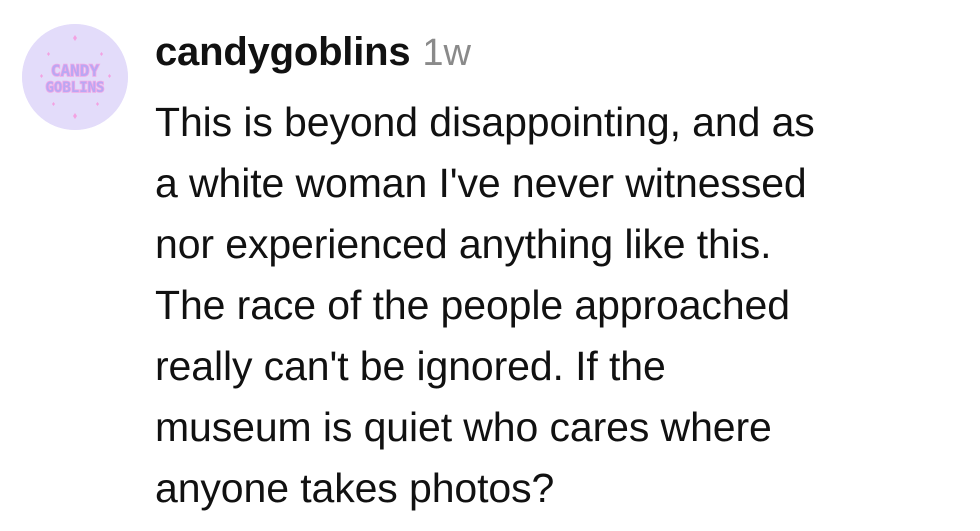 The height and width of the screenshot is (531, 980). What do you see at coordinates (472, 305) in the screenshot?
I see `comment-text-line: The race of the people approached` at bounding box center [472, 305].